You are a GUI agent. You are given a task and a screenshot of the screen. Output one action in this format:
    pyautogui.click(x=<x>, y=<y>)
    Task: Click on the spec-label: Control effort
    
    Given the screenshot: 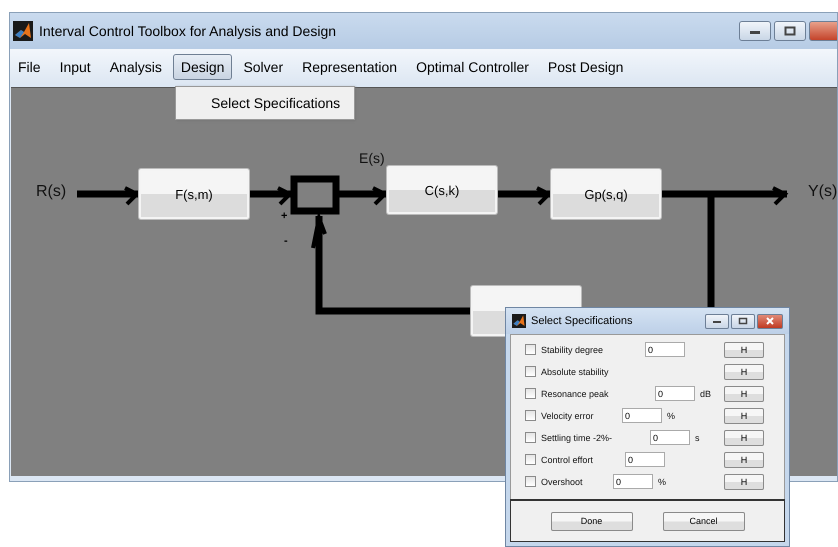 What is the action you would take?
    pyautogui.click(x=567, y=459)
    